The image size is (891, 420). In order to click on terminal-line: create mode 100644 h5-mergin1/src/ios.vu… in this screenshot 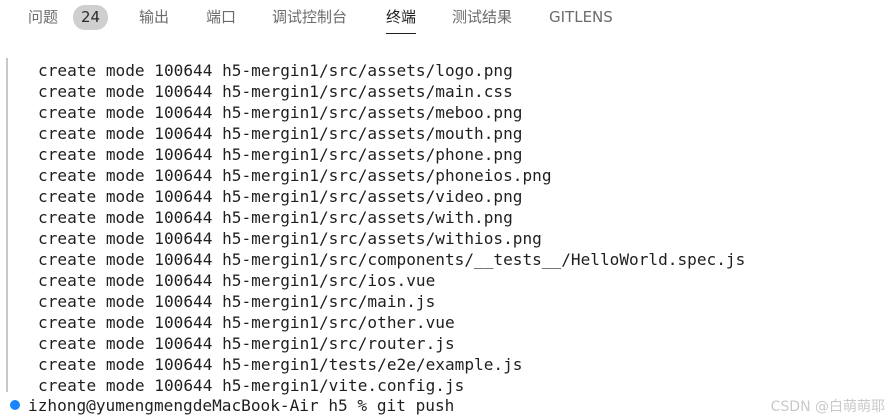, I will do `click(237, 280)`.